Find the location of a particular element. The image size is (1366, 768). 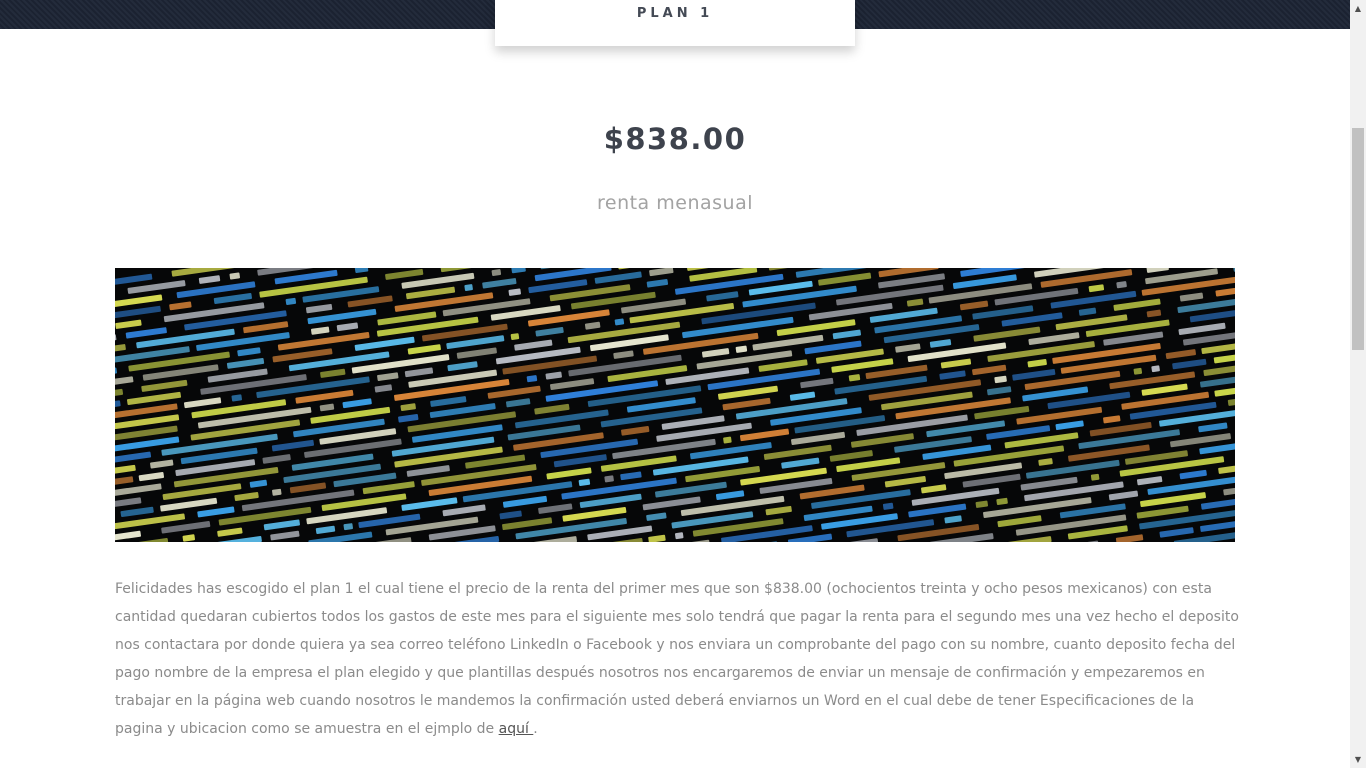

description-trailing: . is located at coordinates (535, 729).